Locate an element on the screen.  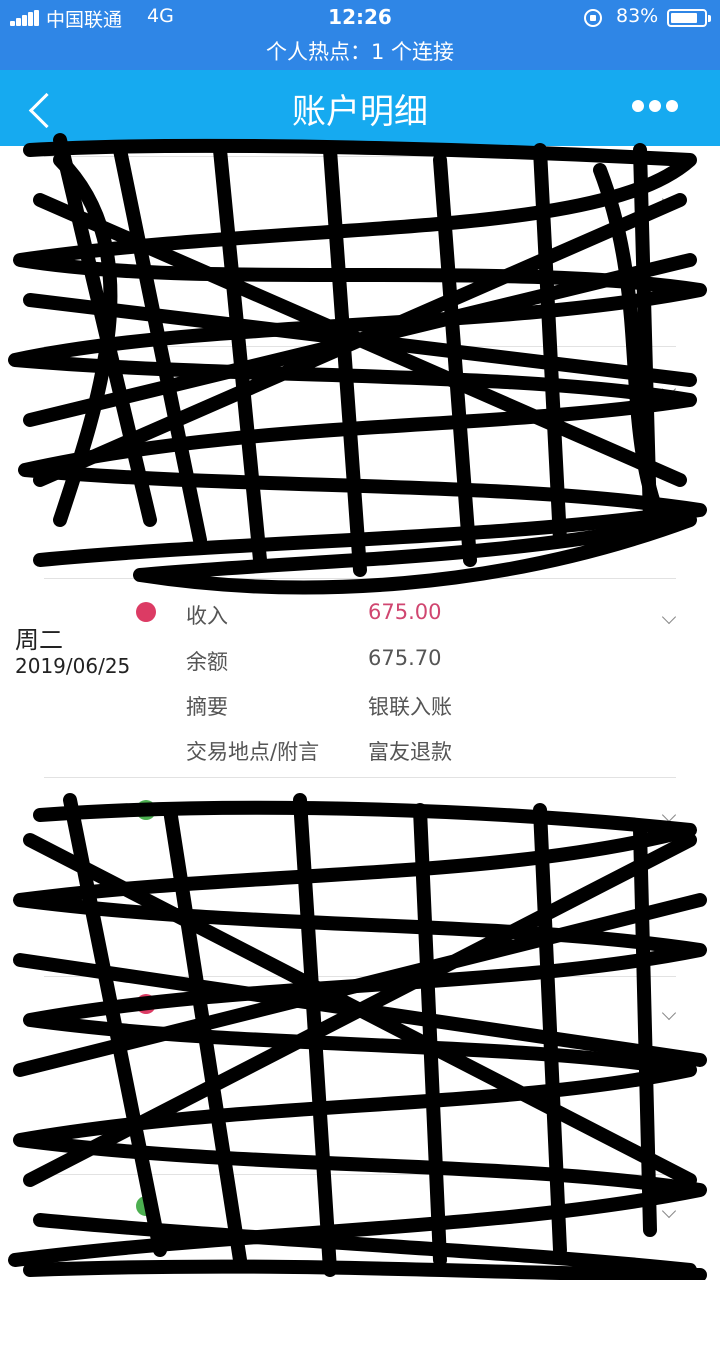
status-bar: 中国联通 4G 12:26 83% 个人热点：1 个连接 is located at coordinates (360, 35).